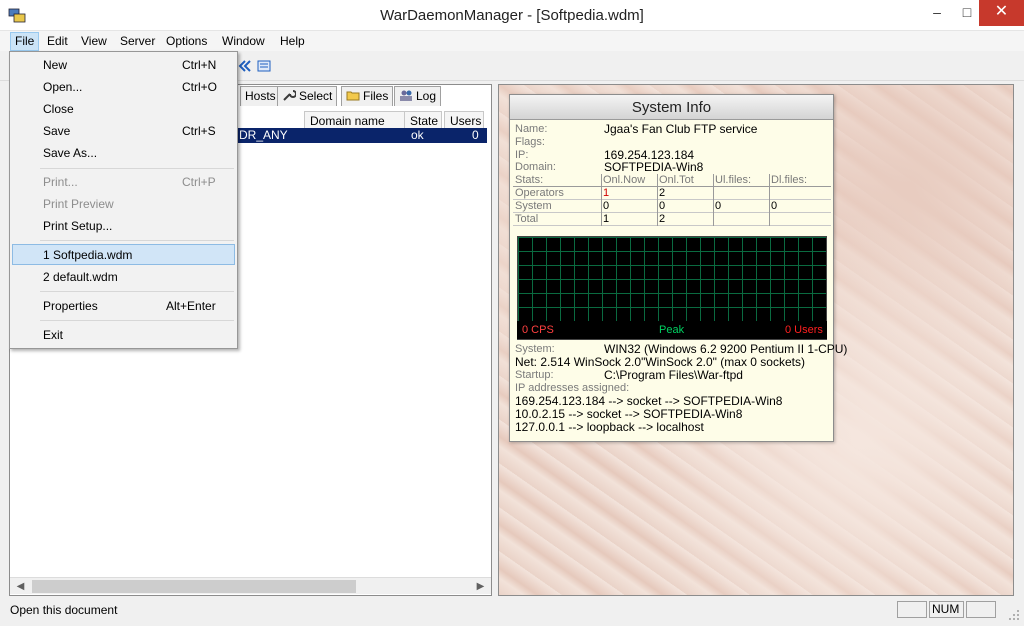 The height and width of the screenshot is (626, 1024). I want to click on column-users: Users, so click(464, 120).